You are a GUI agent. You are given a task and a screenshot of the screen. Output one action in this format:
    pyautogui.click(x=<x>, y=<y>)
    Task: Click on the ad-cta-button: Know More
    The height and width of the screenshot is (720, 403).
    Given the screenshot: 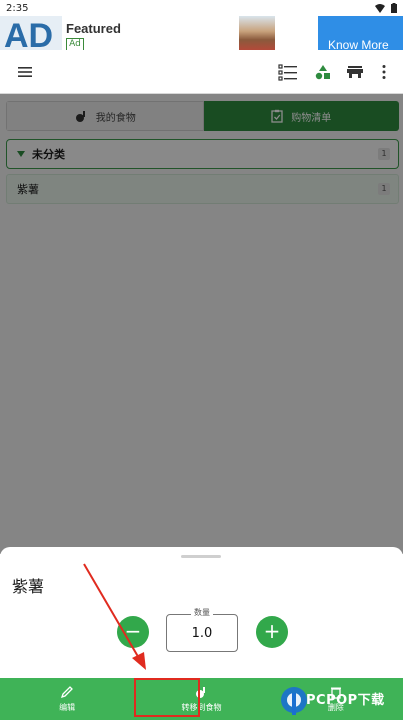 What is the action you would take?
    pyautogui.click(x=360, y=33)
    